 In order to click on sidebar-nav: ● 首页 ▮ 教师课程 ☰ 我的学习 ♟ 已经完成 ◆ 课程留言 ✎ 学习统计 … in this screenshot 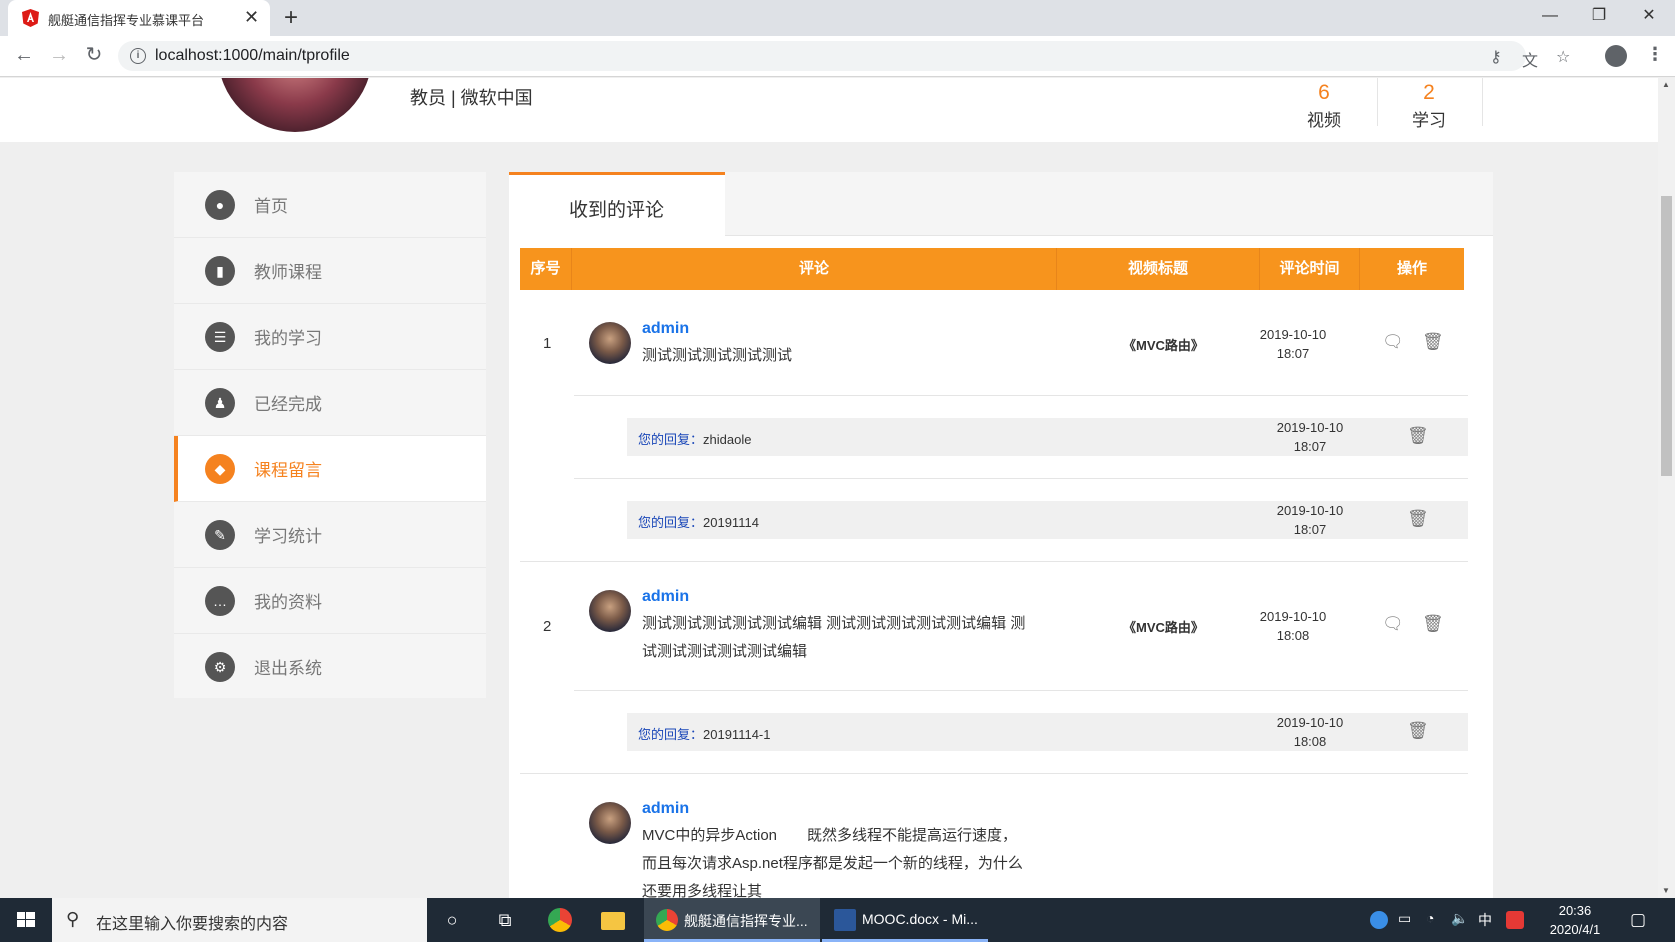, I will do `click(330, 435)`.